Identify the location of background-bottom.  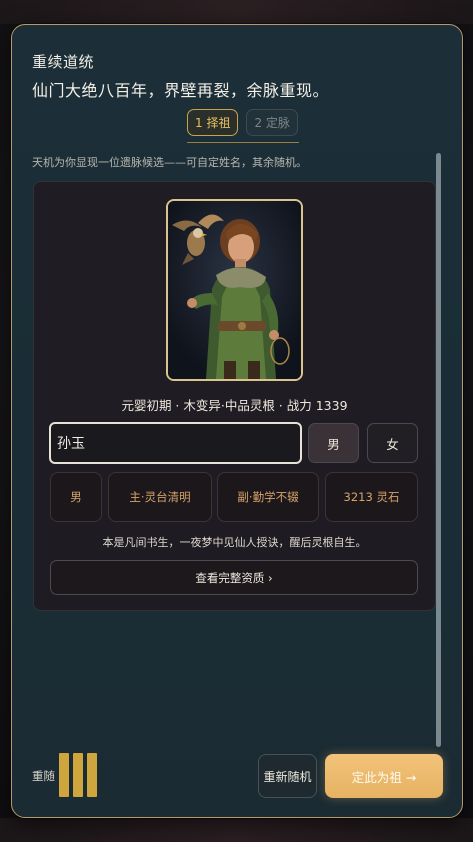
(236, 830).